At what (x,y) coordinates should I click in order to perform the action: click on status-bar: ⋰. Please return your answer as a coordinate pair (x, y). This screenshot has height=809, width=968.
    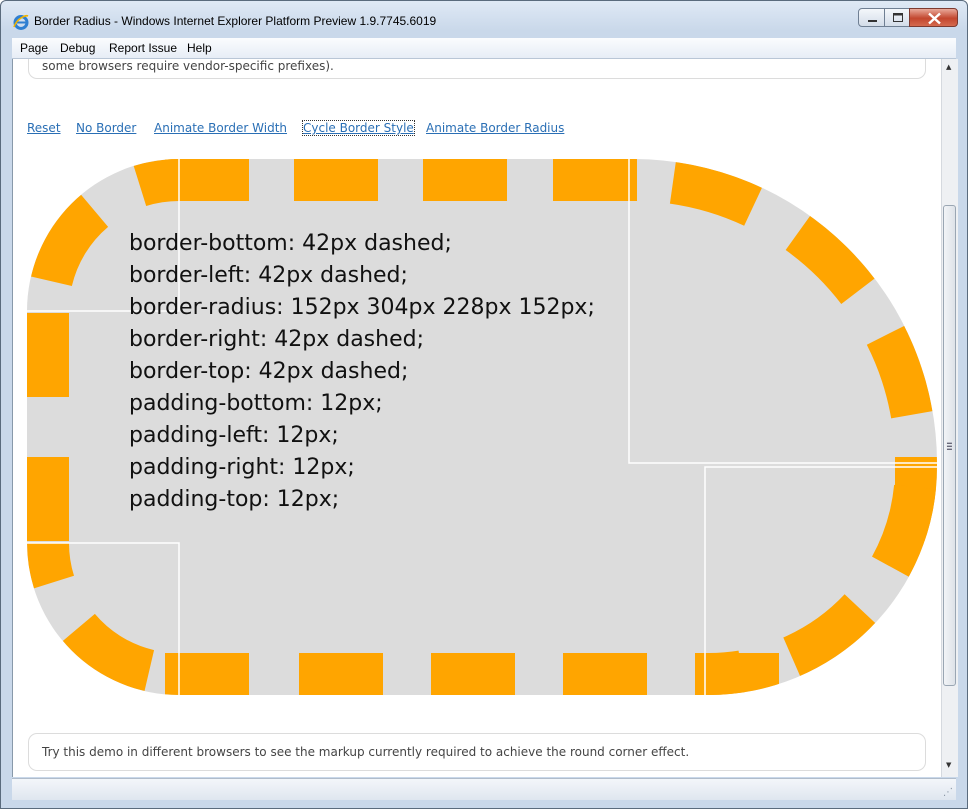
    Looking at the image, I should click on (484, 789).